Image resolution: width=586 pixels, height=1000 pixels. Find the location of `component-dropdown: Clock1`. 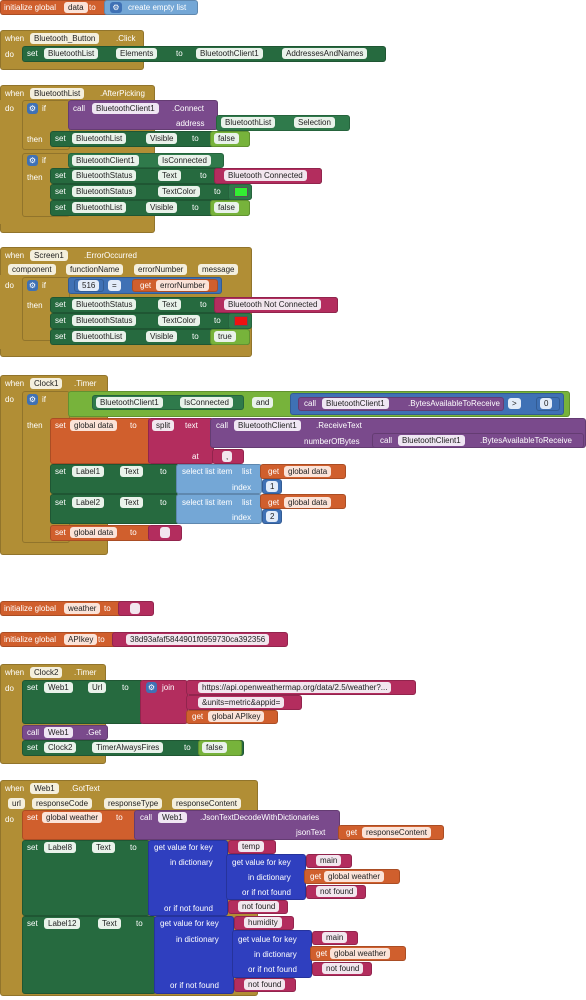

component-dropdown: Clock1 is located at coordinates (46, 383).